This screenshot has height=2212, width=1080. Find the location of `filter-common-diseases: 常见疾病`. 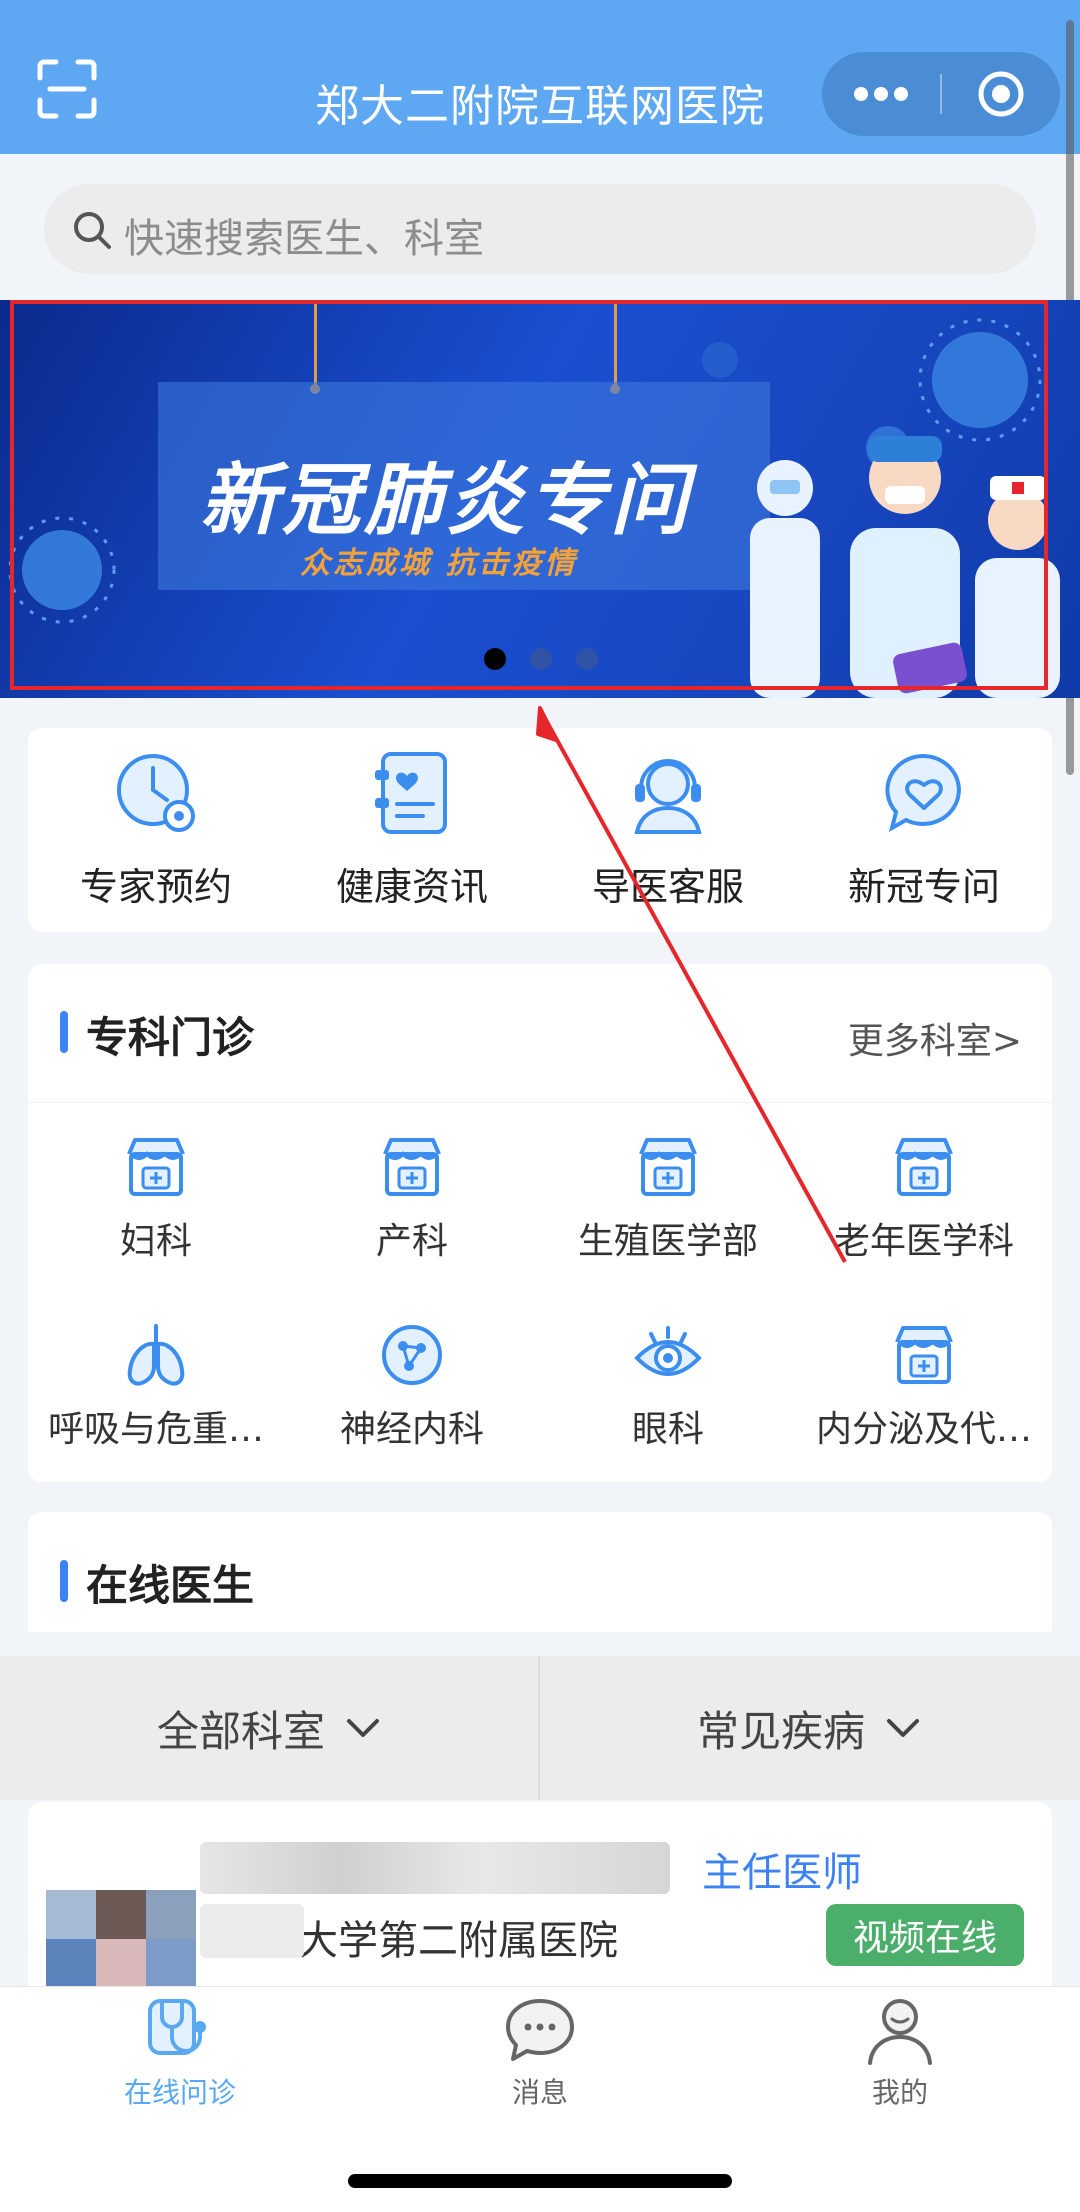

filter-common-diseases: 常见疾病 is located at coordinates (809, 1728).